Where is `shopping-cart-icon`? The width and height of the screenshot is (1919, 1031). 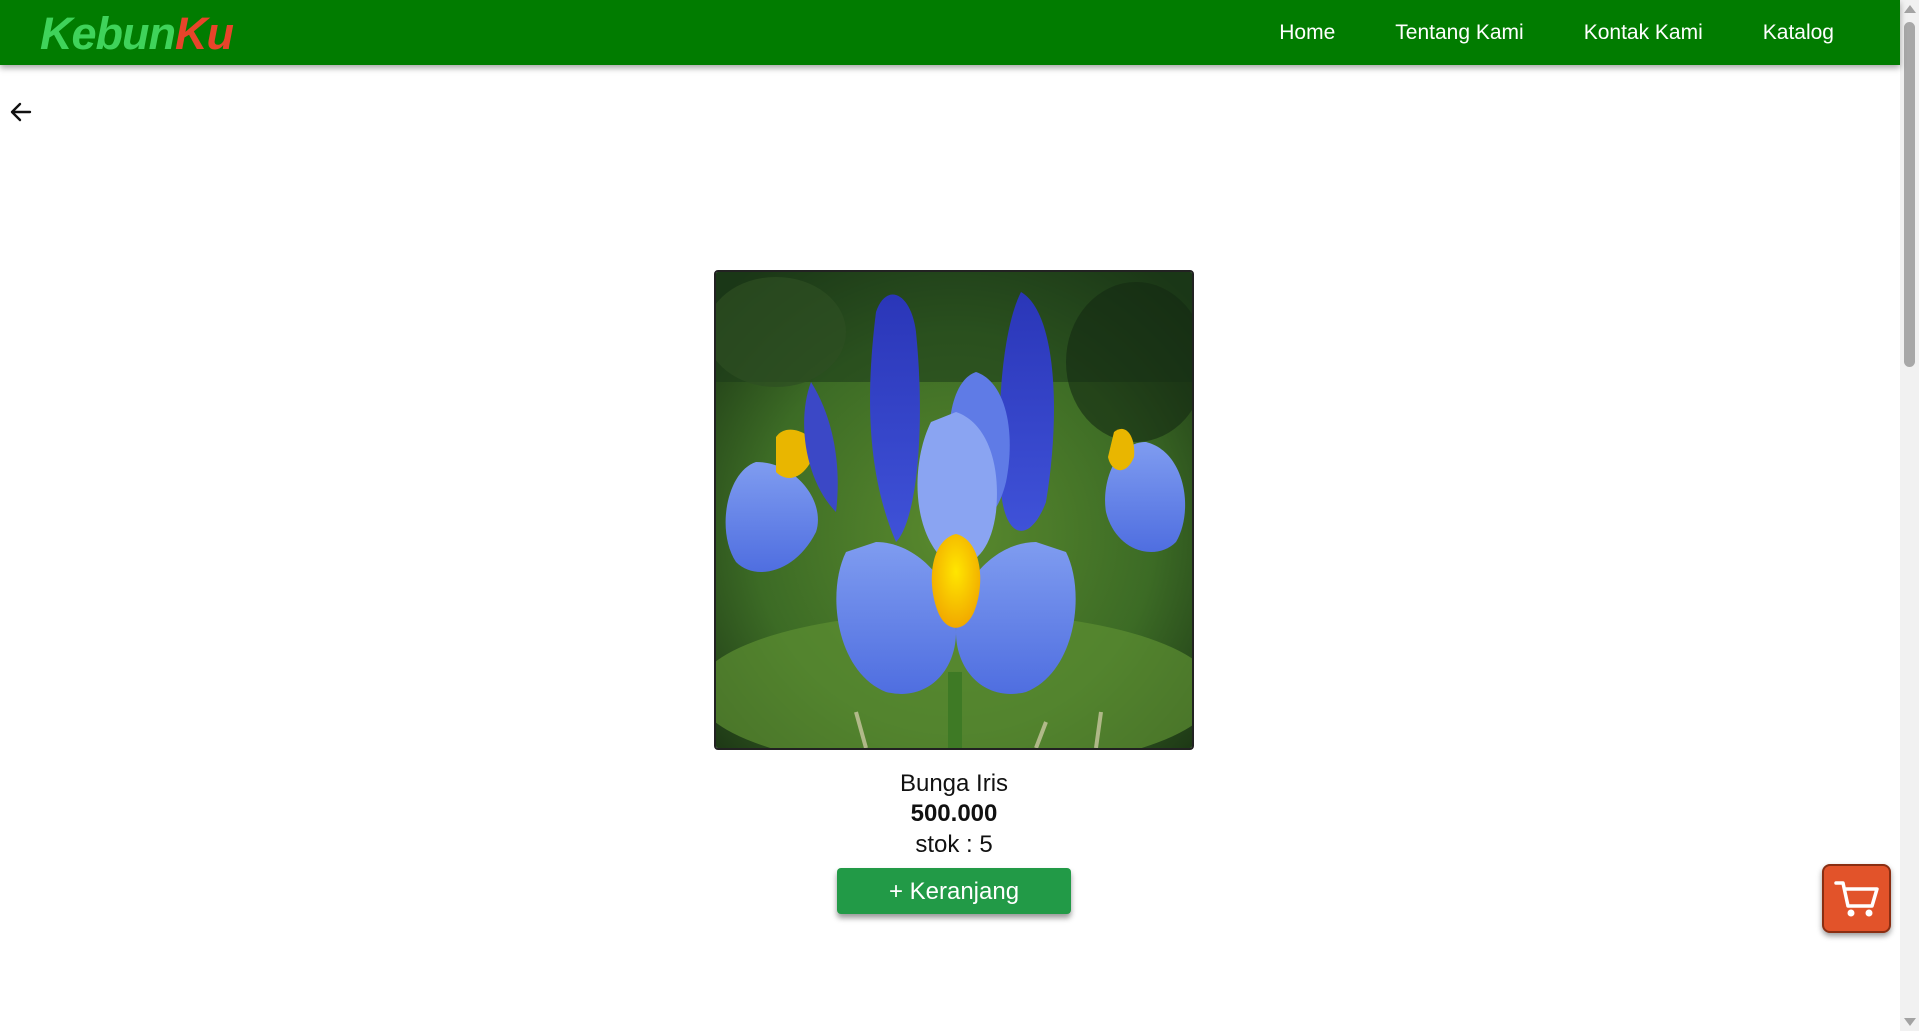 shopping-cart-icon is located at coordinates (1856, 898).